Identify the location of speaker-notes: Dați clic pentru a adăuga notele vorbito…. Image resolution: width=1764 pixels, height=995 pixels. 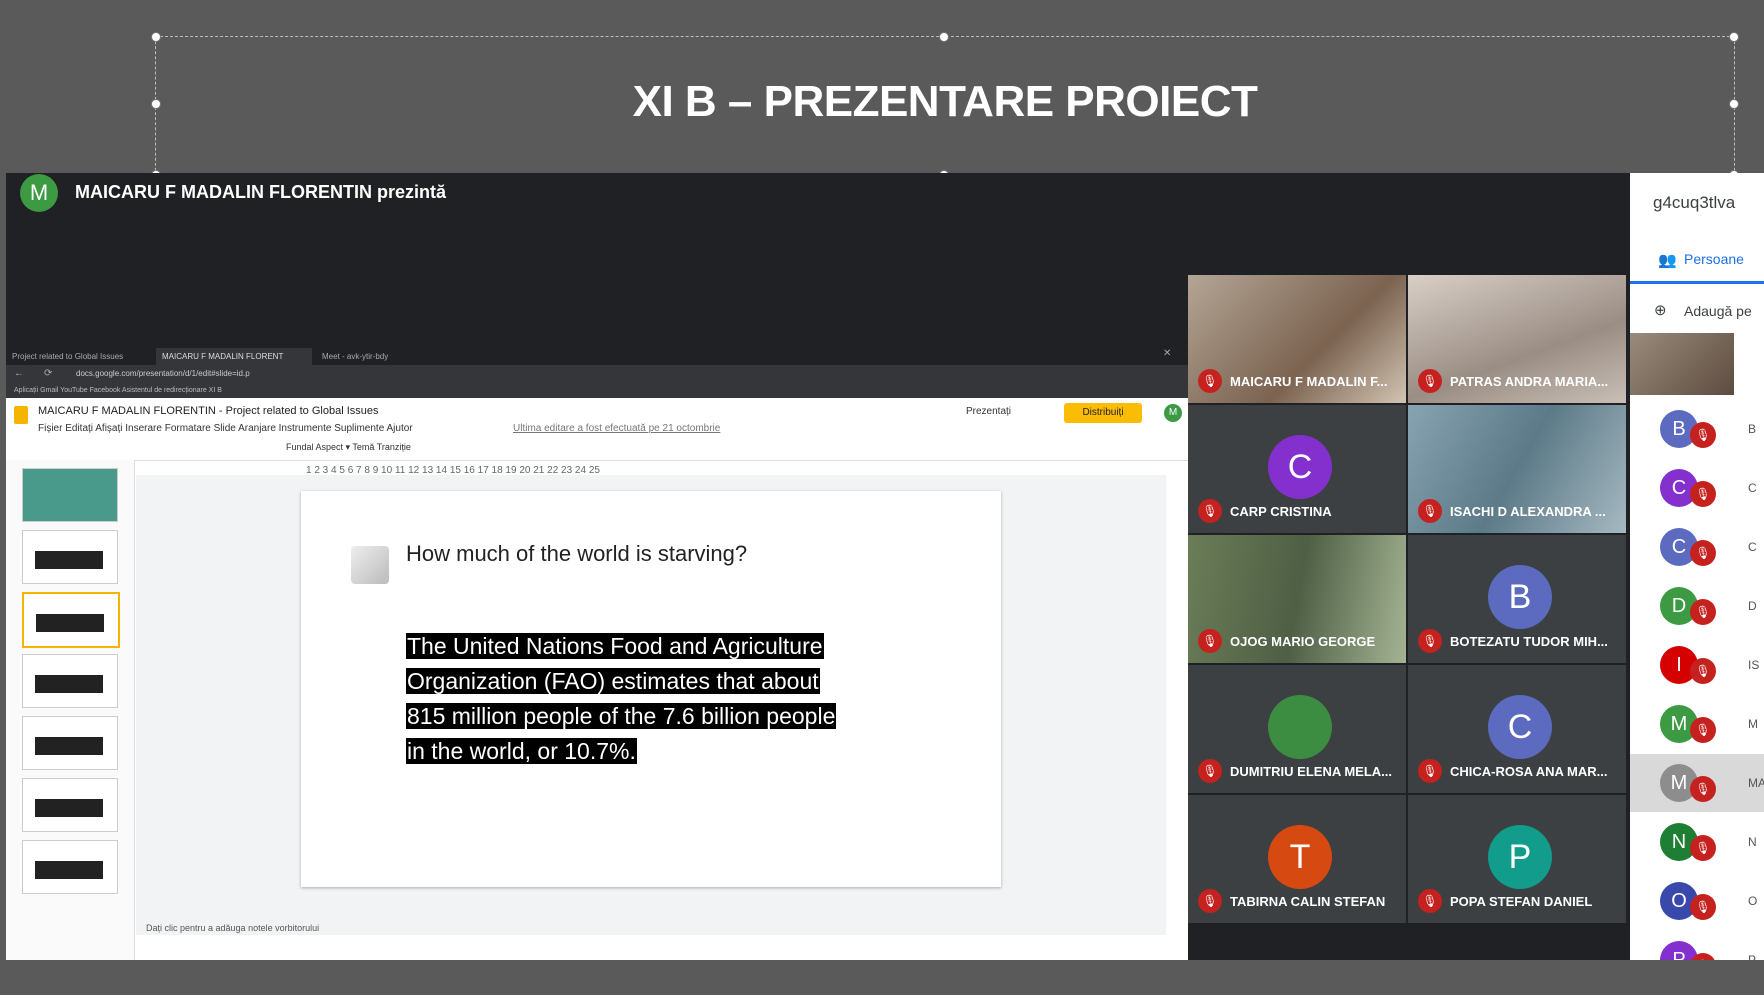
(232, 928).